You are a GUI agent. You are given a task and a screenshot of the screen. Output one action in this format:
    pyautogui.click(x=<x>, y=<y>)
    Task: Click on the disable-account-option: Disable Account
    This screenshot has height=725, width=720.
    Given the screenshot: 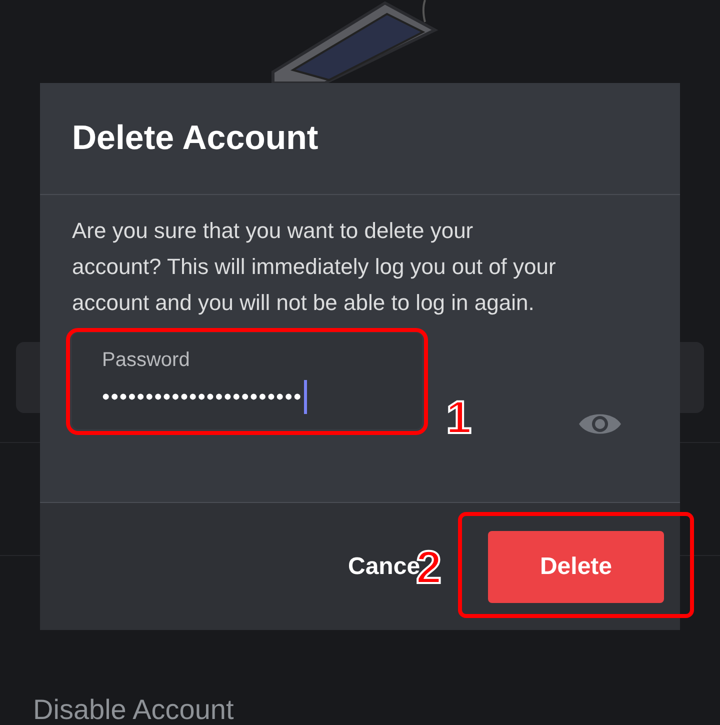 What is the action you would take?
    pyautogui.click(x=133, y=709)
    